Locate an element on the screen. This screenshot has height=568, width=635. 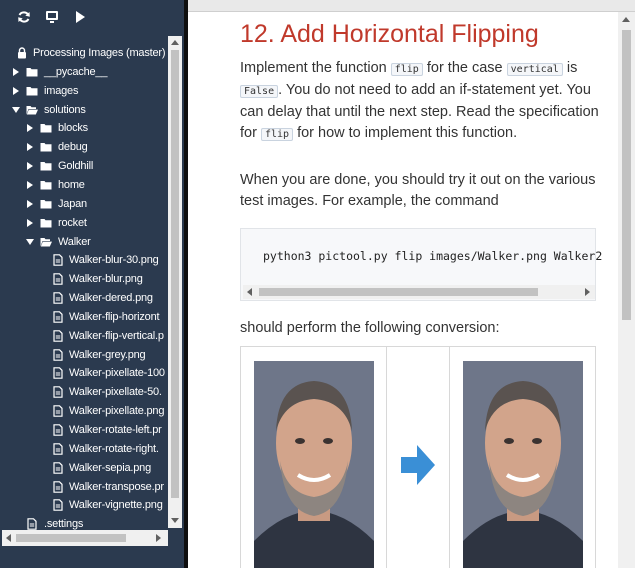
tree-file: Walker-dered.png is located at coordinates (84, 298).